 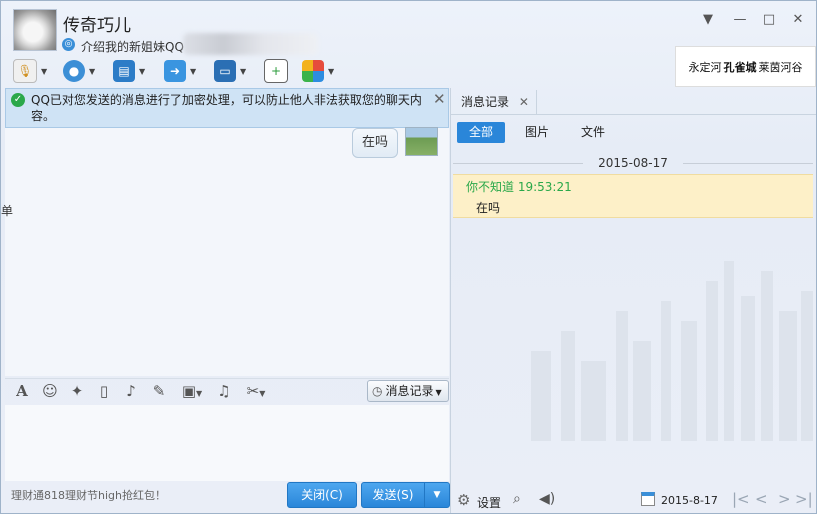 What do you see at coordinates (35, 30) in the screenshot?
I see `contact-avatar` at bounding box center [35, 30].